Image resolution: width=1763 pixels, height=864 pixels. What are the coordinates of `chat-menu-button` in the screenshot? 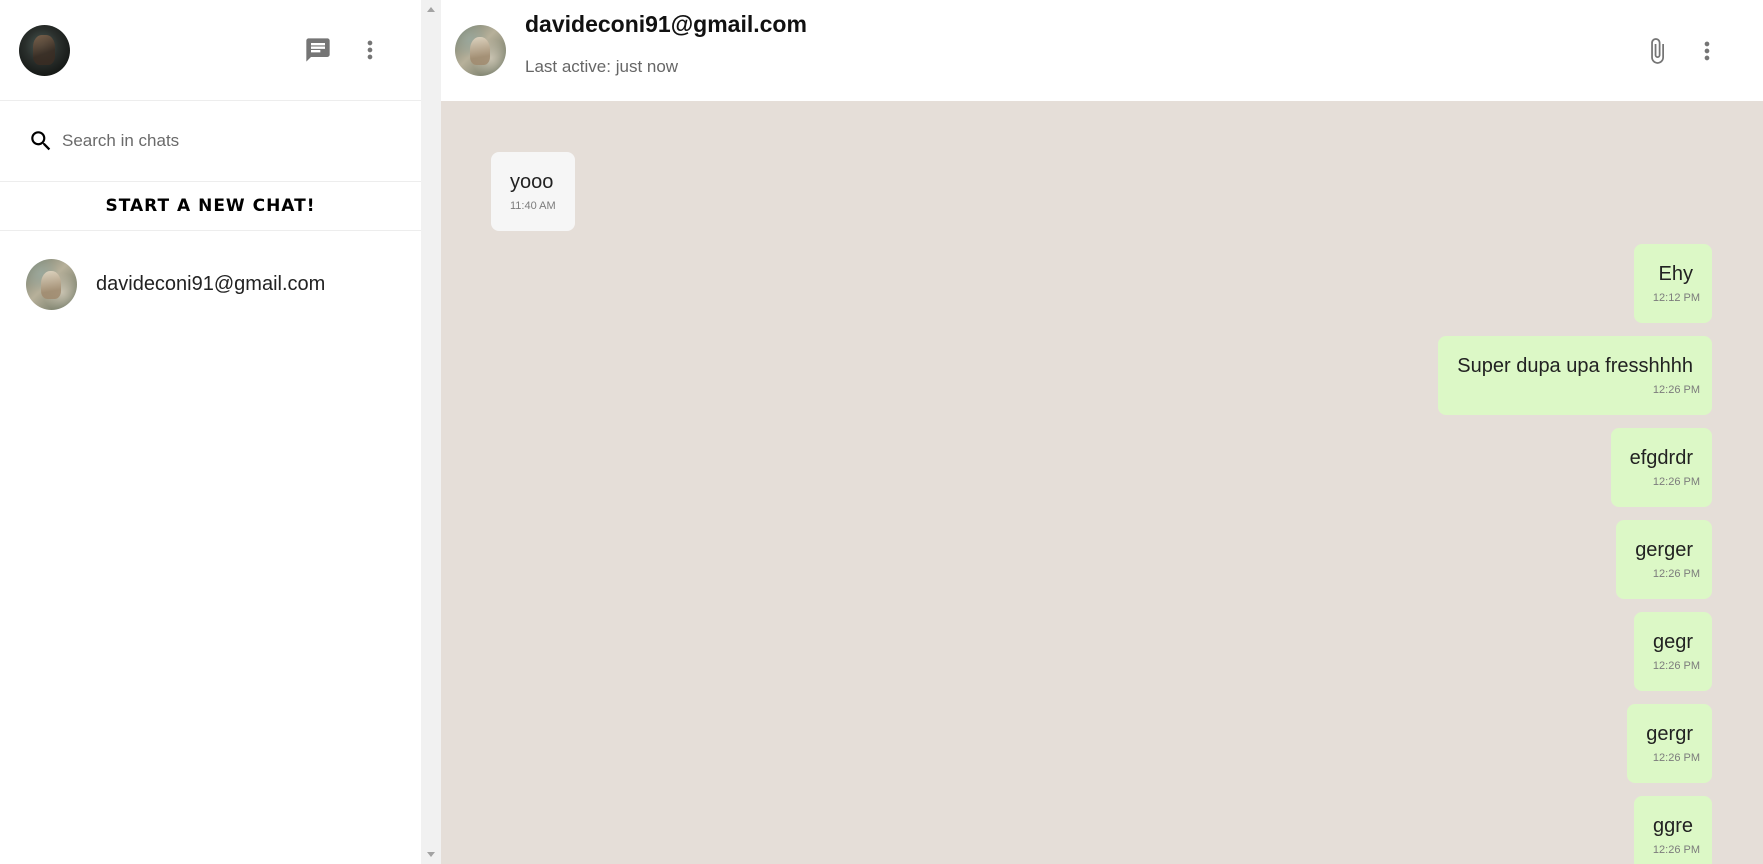 It's located at (1707, 51).